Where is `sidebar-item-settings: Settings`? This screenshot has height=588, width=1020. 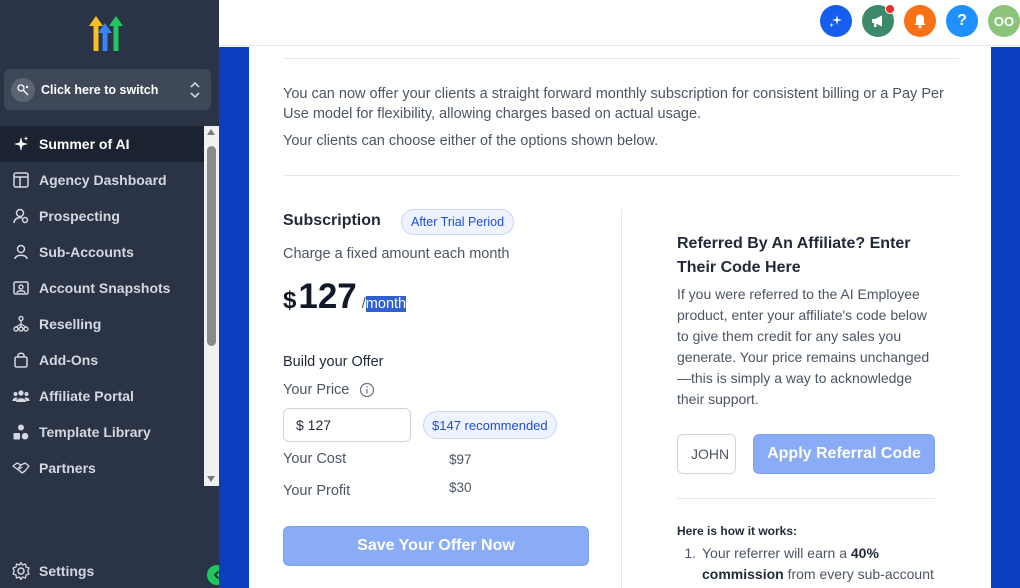
sidebar-item-settings: Settings is located at coordinates (52, 571).